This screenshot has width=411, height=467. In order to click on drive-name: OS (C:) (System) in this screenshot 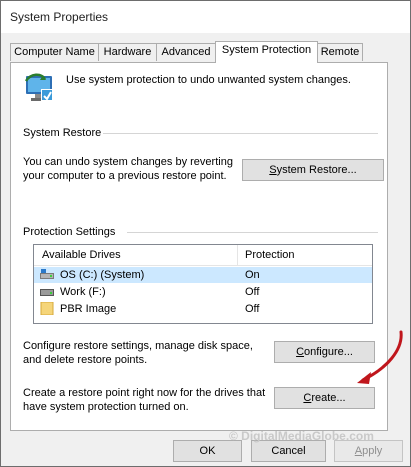, I will do `click(102, 275)`.